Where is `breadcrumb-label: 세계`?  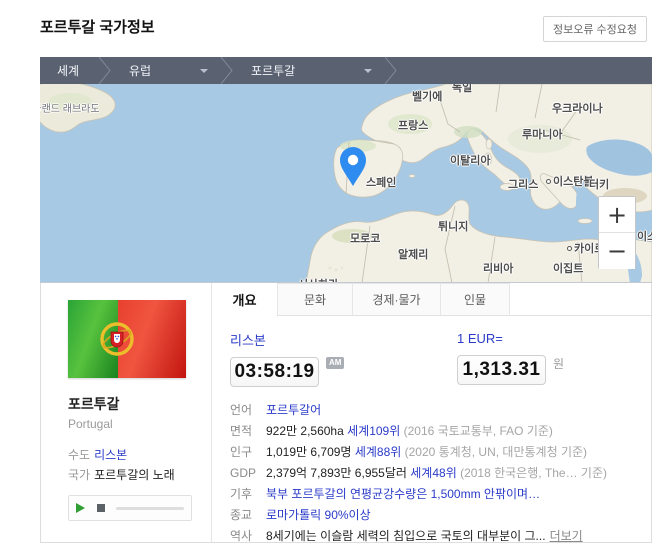 breadcrumb-label: 세계 is located at coordinates (68, 71).